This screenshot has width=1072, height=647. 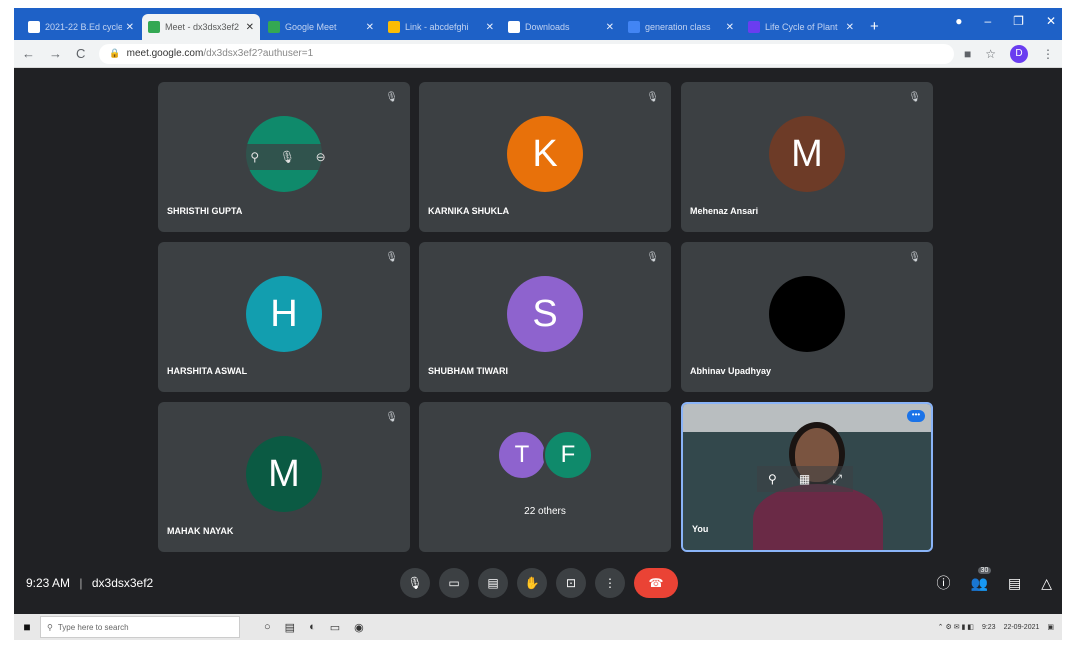 What do you see at coordinates (545, 157) in the screenshot?
I see `participant-tile: 🎙 K KARNIKA SHUKLA` at bounding box center [545, 157].